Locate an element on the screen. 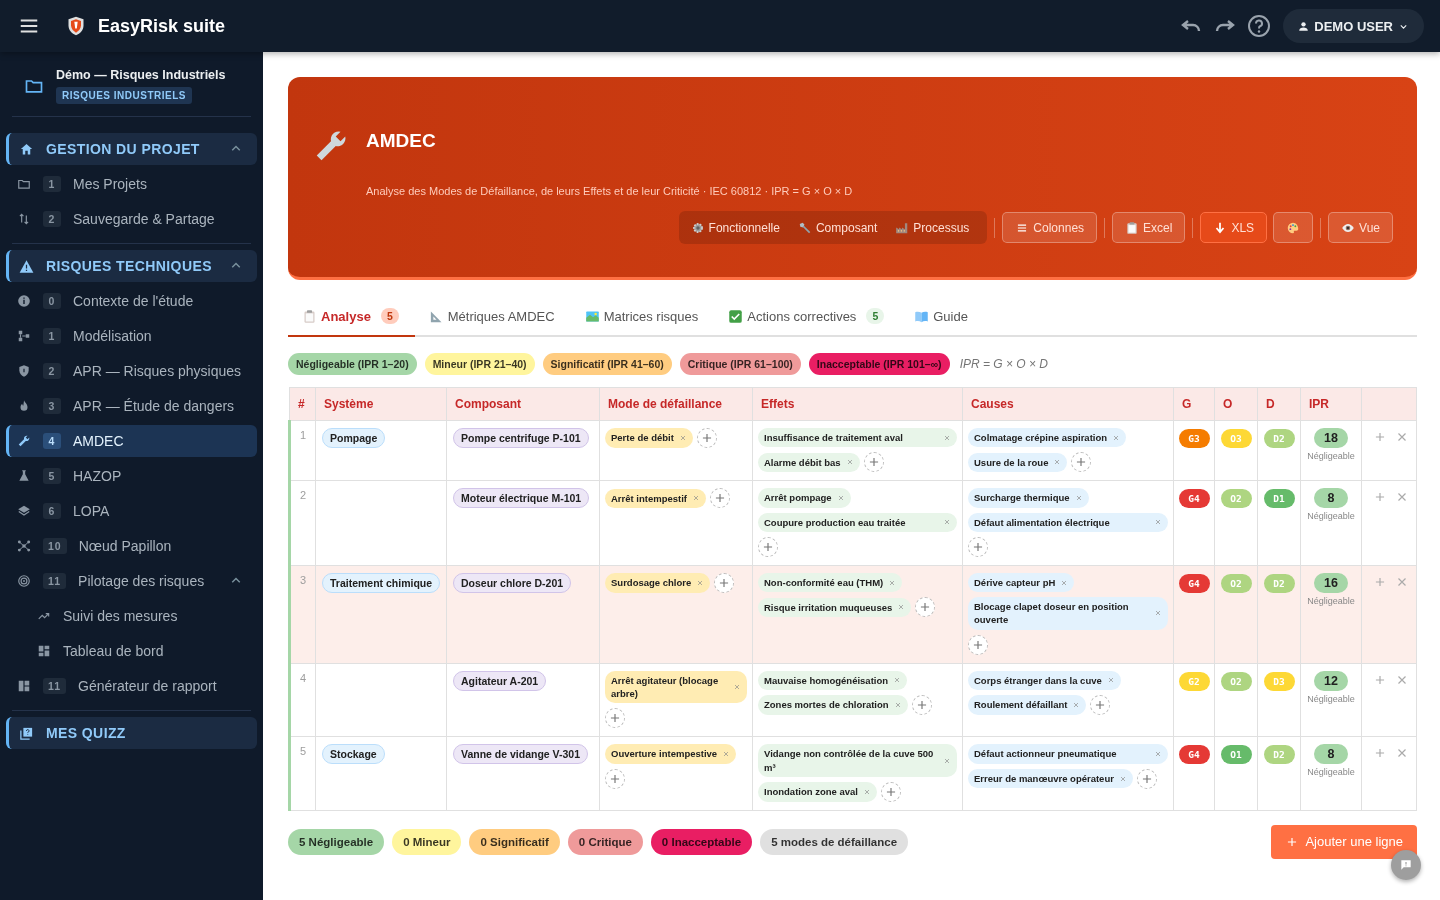 The image size is (1440, 900). feedback-button is located at coordinates (1406, 865).